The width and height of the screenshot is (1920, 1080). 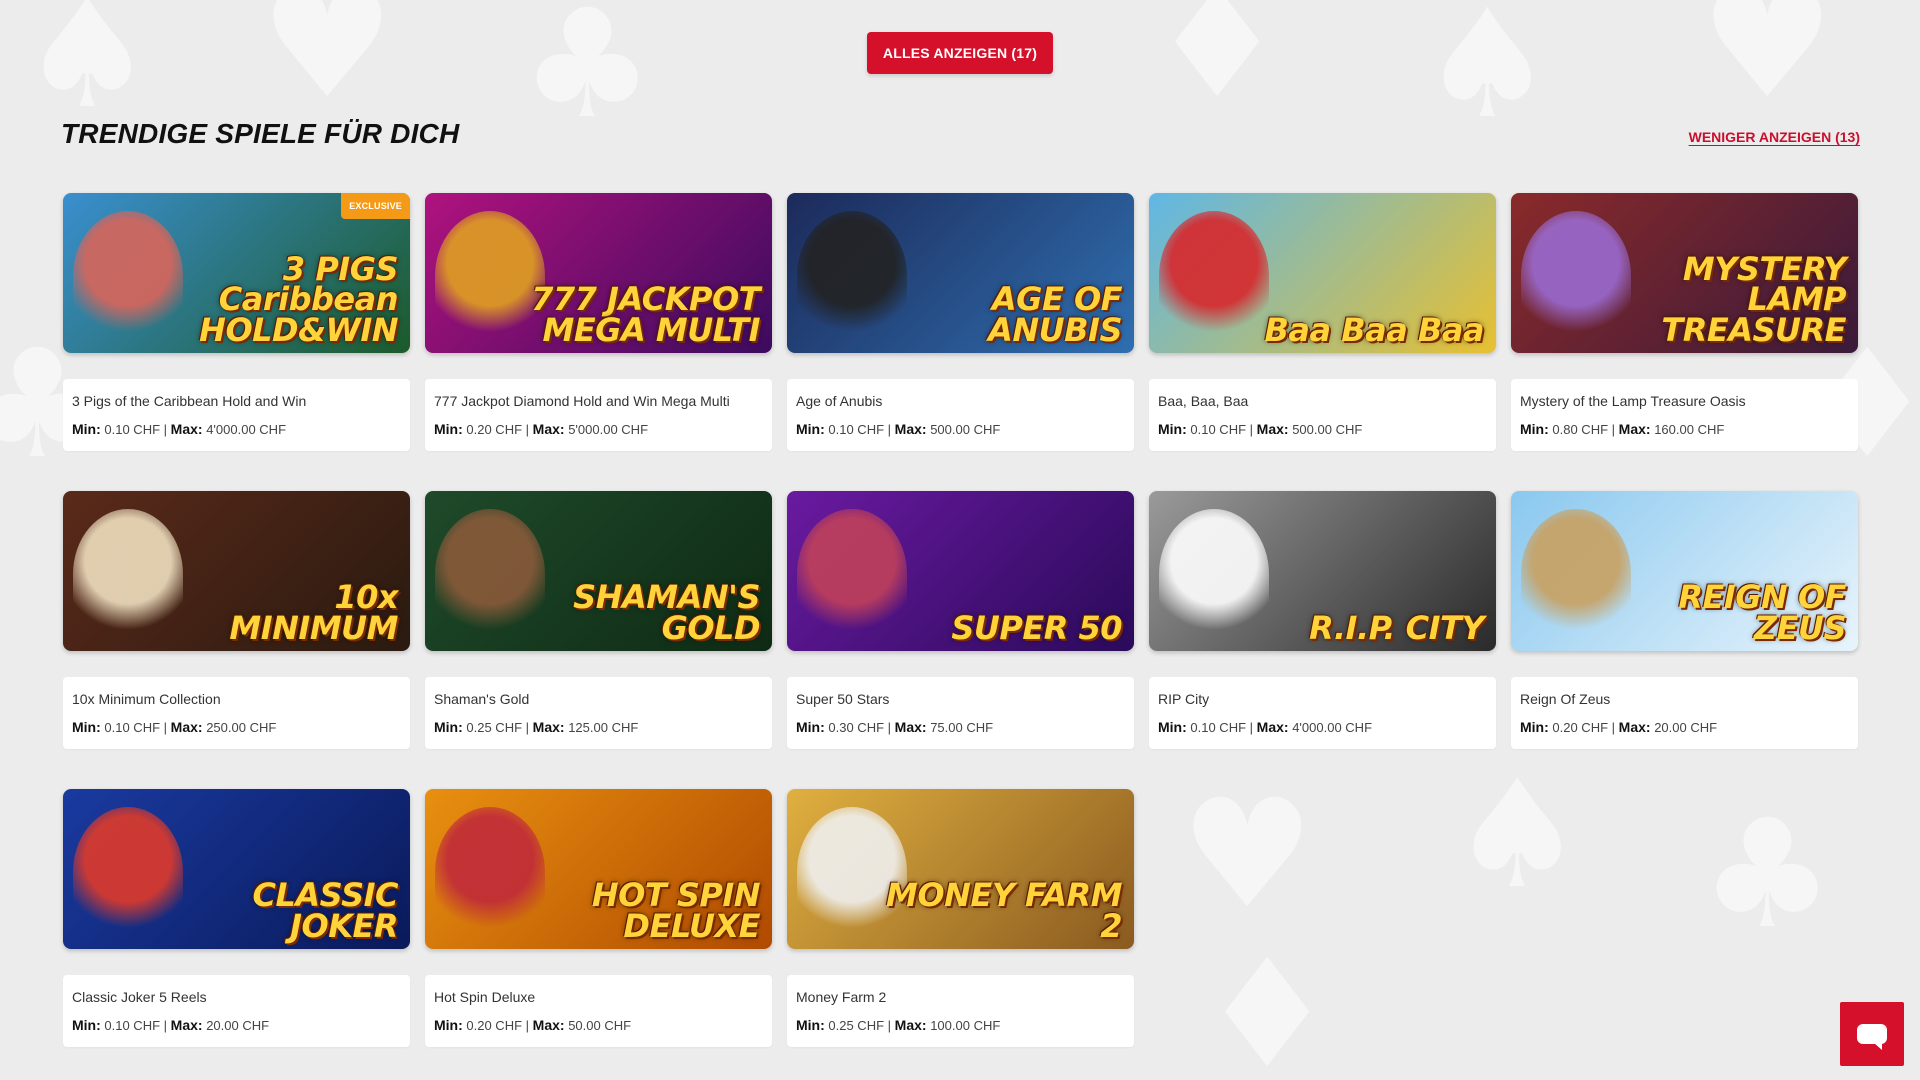 I want to click on game-logo: 10x MINIMUM, so click(x=313, y=612).